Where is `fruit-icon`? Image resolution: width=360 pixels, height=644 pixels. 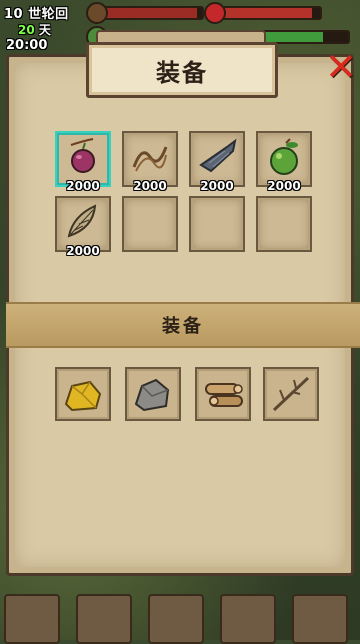
fruit-icon is located at coordinates (284, 156).